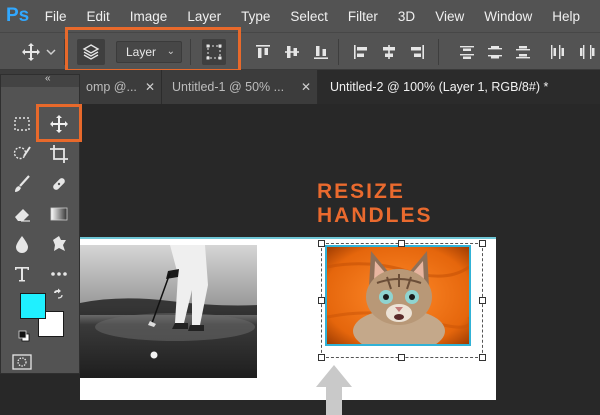 The height and width of the screenshot is (415, 600). What do you see at coordinates (321, 52) in the screenshot?
I see `align-bottom-edges-icon` at bounding box center [321, 52].